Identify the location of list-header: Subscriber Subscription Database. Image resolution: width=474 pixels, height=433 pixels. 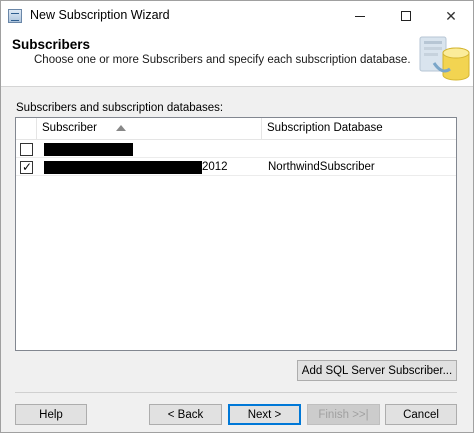
(236, 129).